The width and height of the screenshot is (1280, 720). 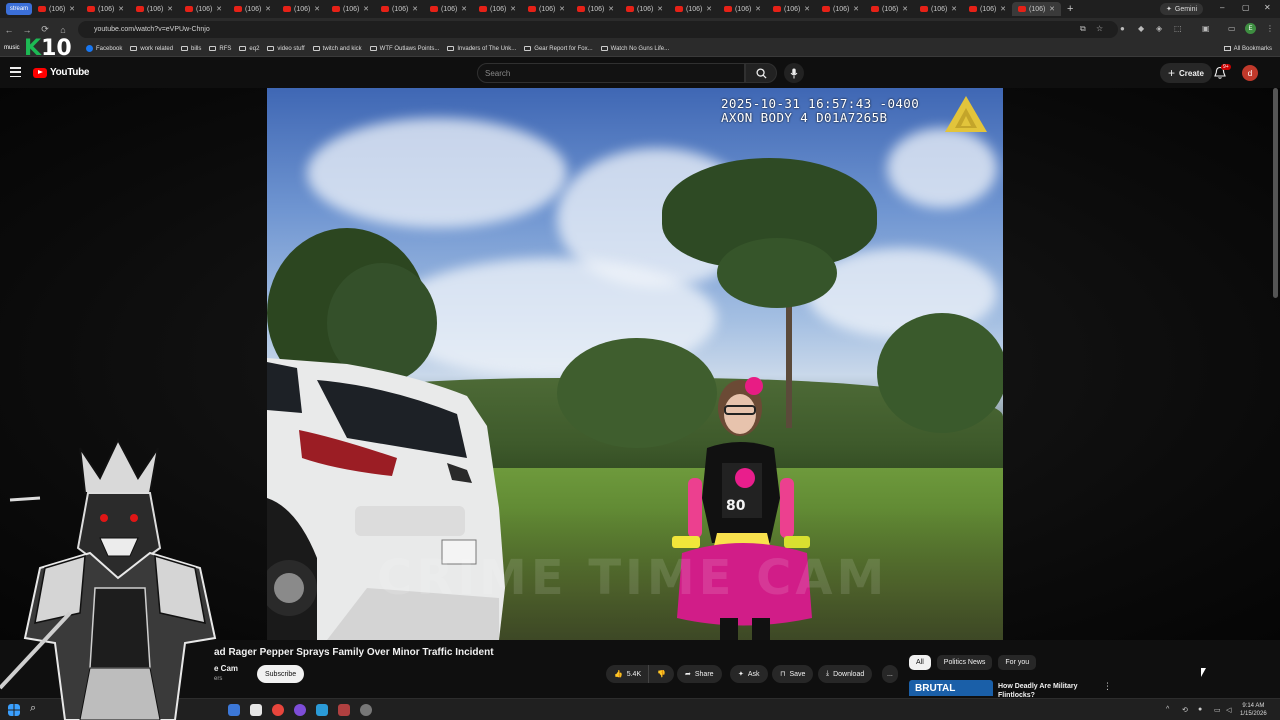 What do you see at coordinates (15, 72) in the screenshot?
I see `hamburger-menu-icon` at bounding box center [15, 72].